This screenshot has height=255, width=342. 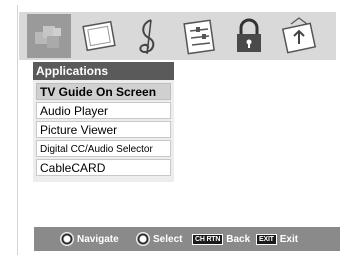 I want to click on select-label: Select, so click(x=168, y=239).